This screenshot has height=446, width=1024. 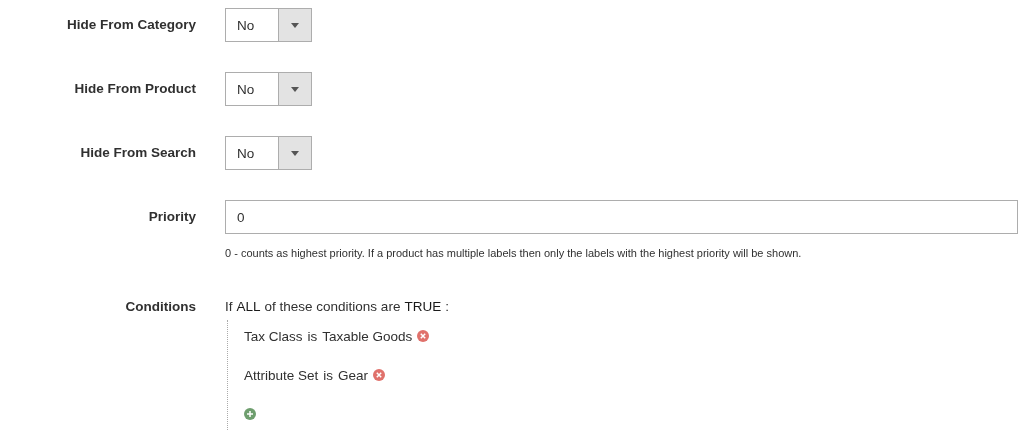 What do you see at coordinates (134, 89) in the screenshot?
I see `field-label: Hide From Product` at bounding box center [134, 89].